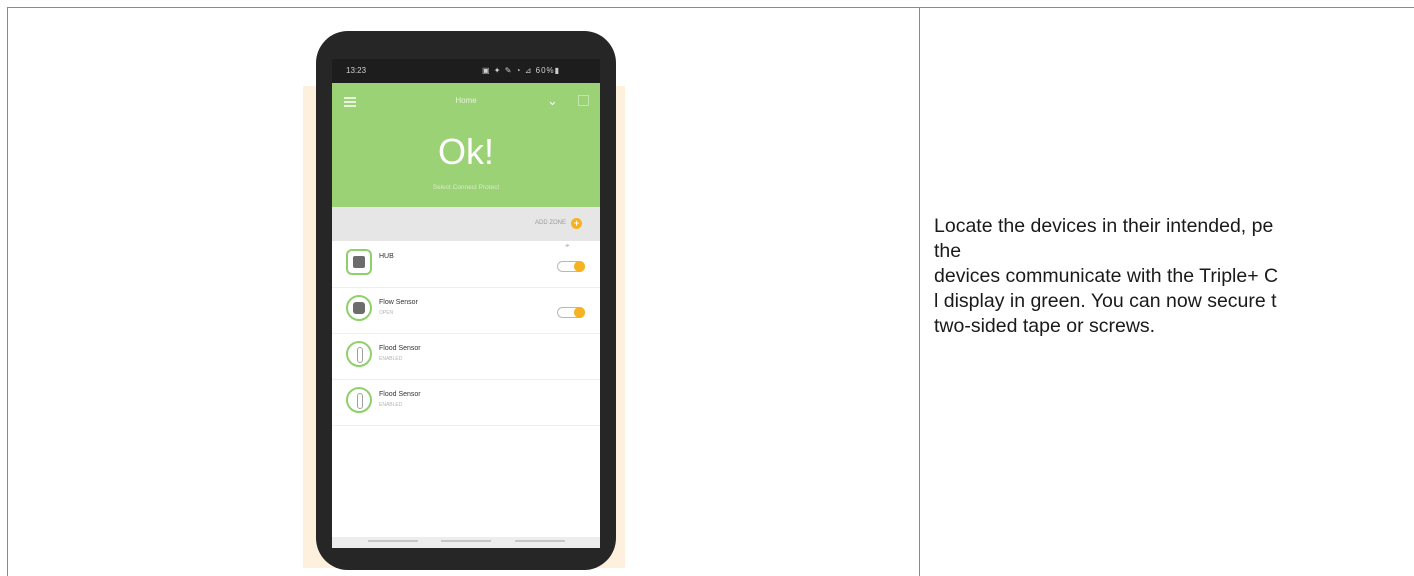 The height and width of the screenshot is (576, 1414). I want to click on device-row: ⌖ HUB, so click(466, 264).